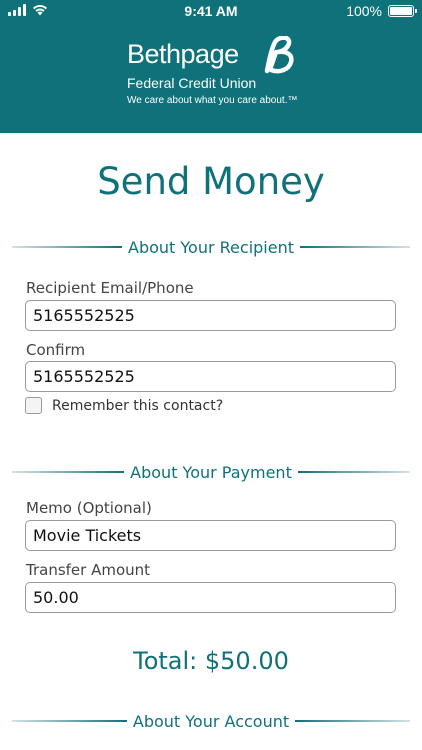  What do you see at coordinates (110, 288) in the screenshot?
I see `recipient-email-label: Recipient Email/Phone` at bounding box center [110, 288].